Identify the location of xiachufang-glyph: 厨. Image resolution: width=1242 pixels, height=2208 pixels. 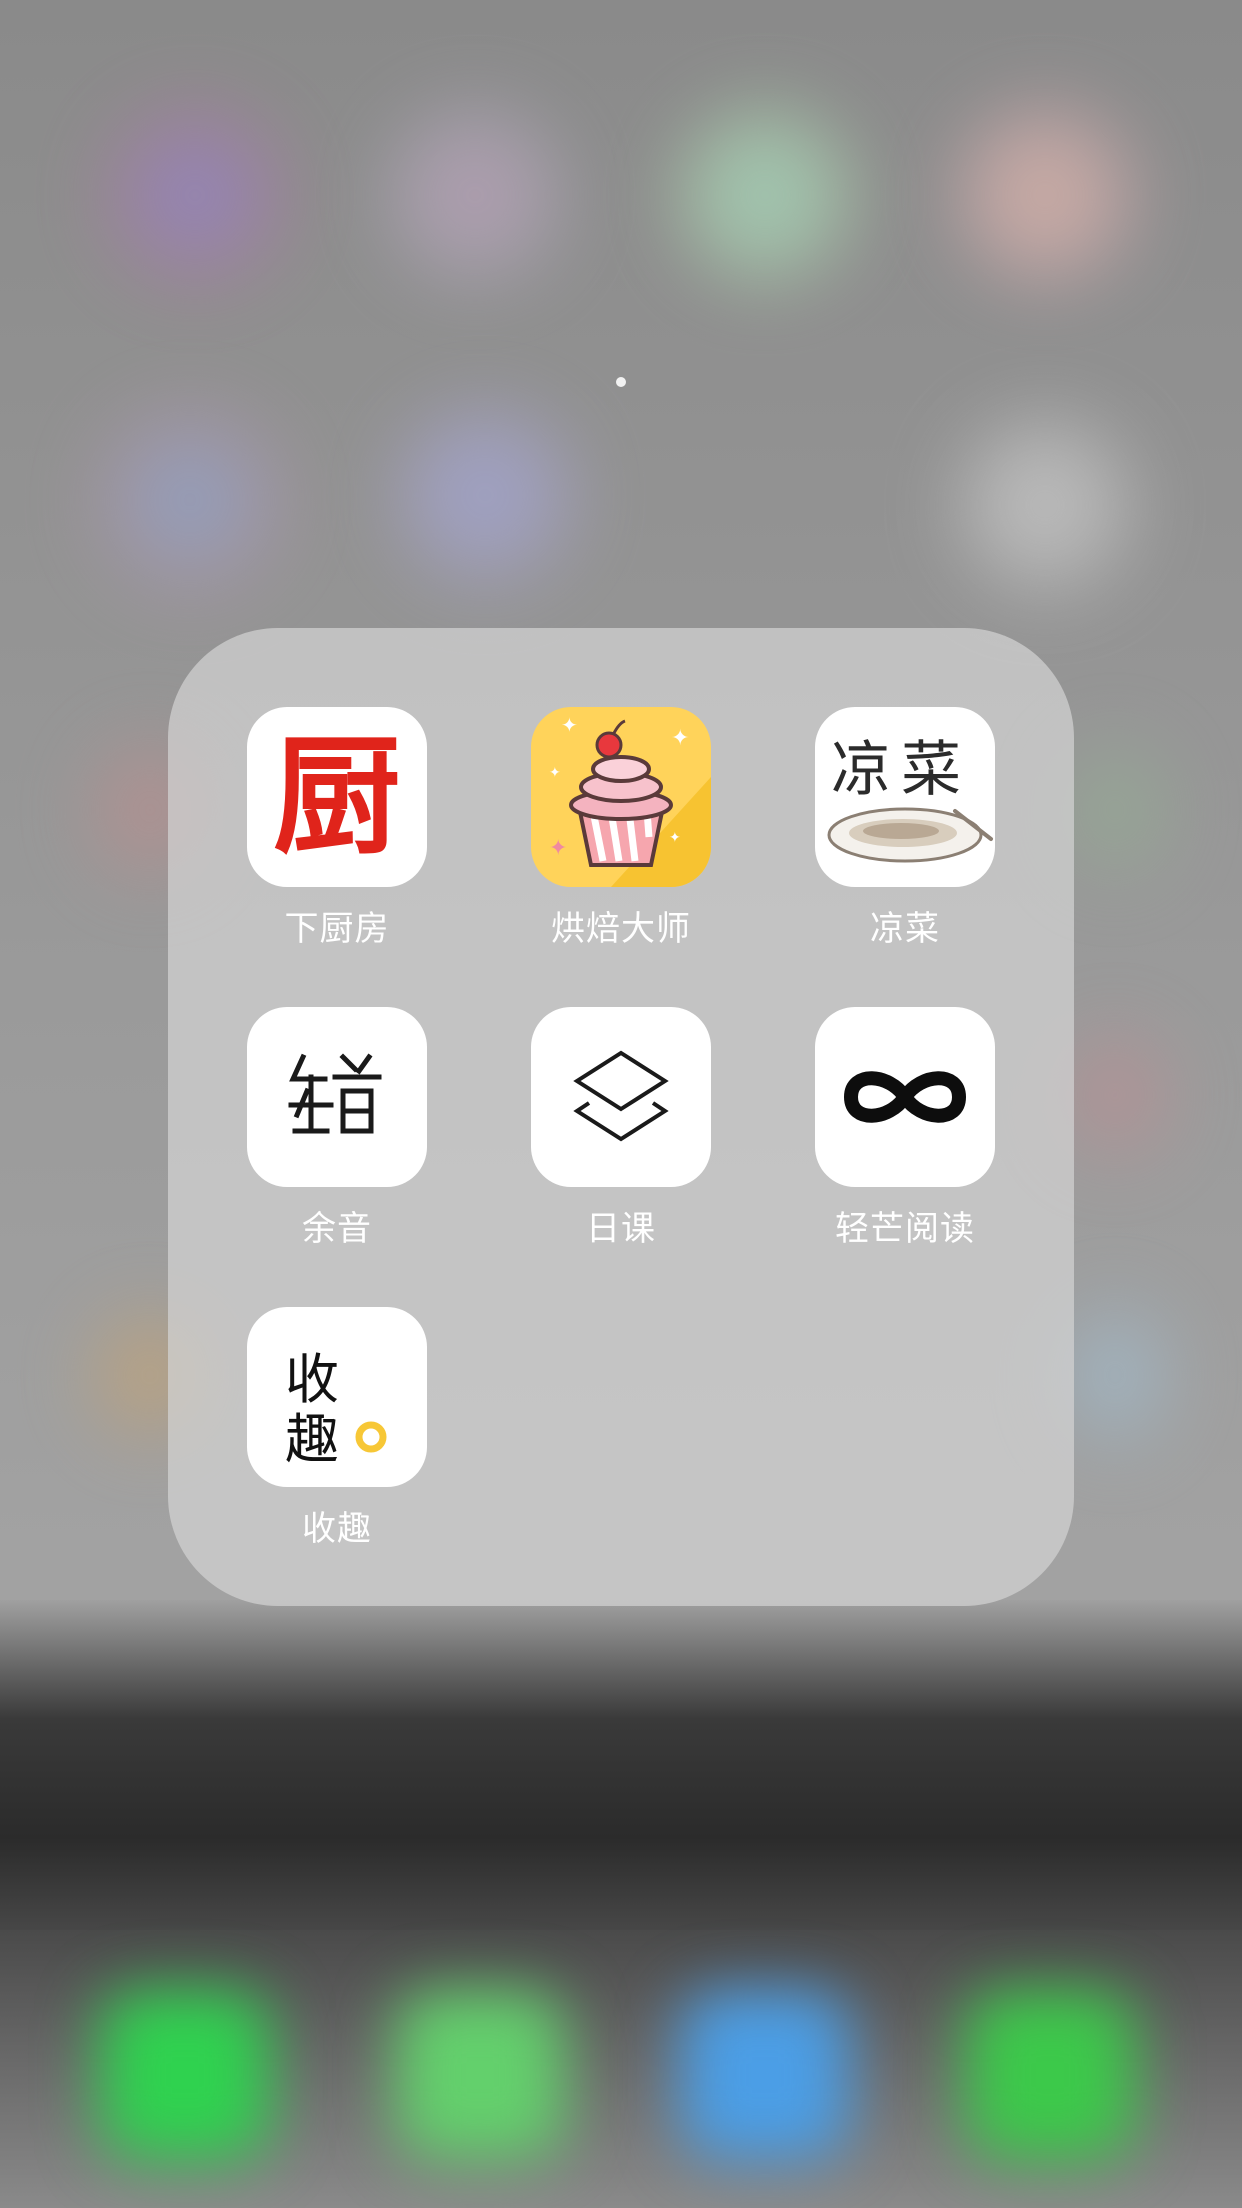
(336, 797).